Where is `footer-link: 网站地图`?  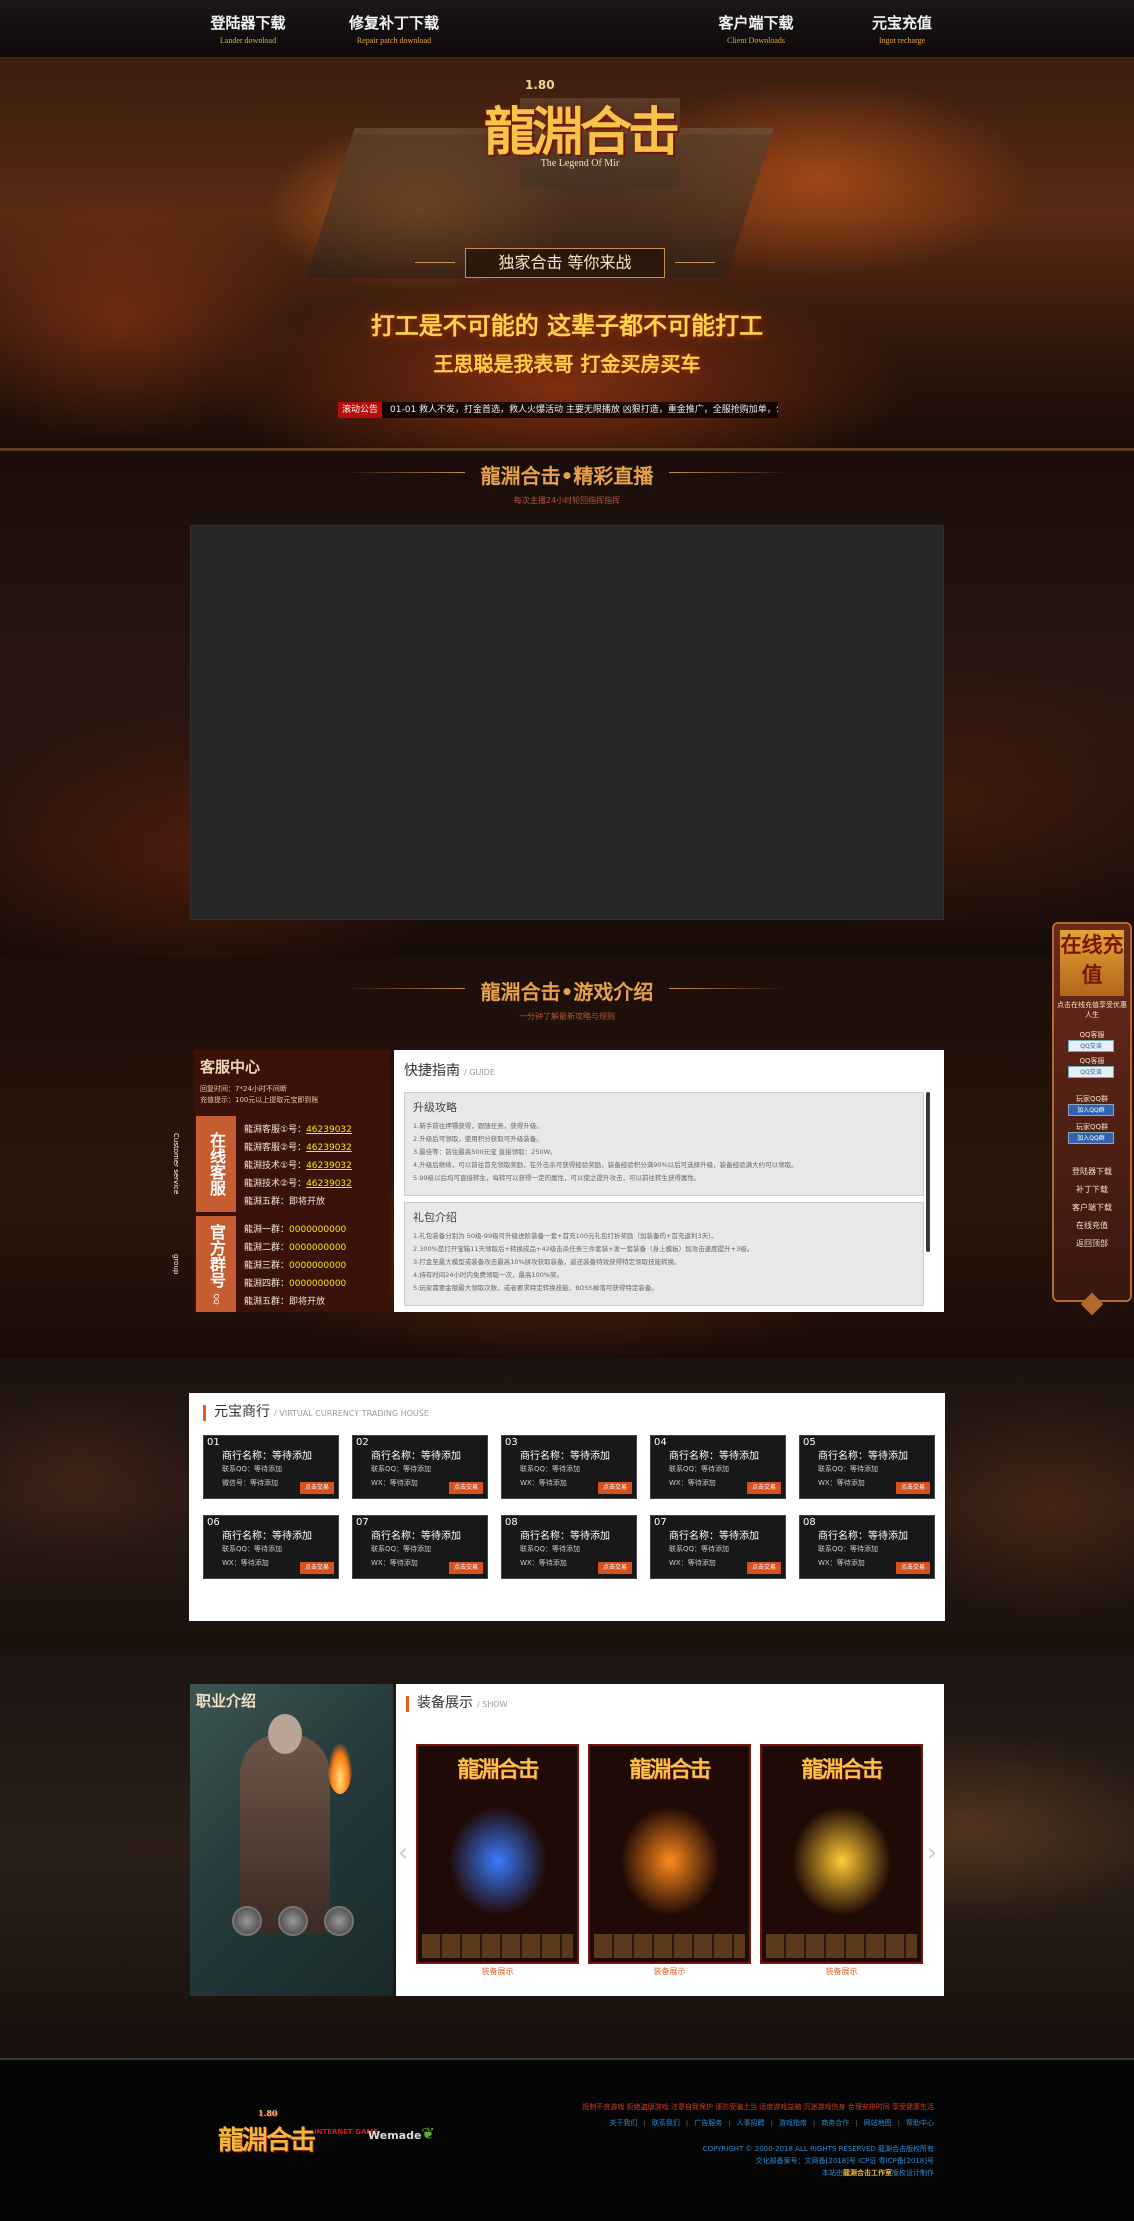 footer-link: 网站地图 is located at coordinates (878, 2123).